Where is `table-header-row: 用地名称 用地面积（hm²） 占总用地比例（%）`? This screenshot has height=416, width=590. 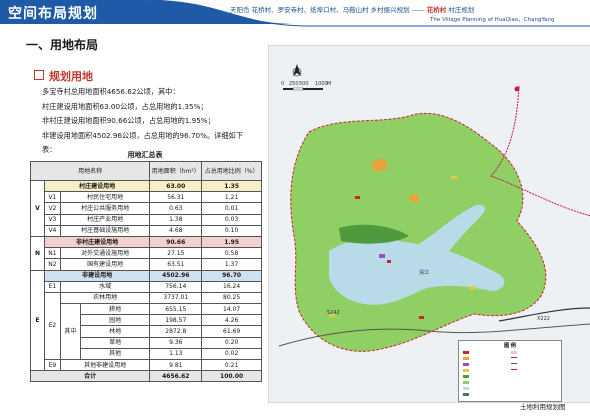 table-header-row: 用地名称 用地面积（hm²） 占总用地比例（%） is located at coordinates (145, 171).